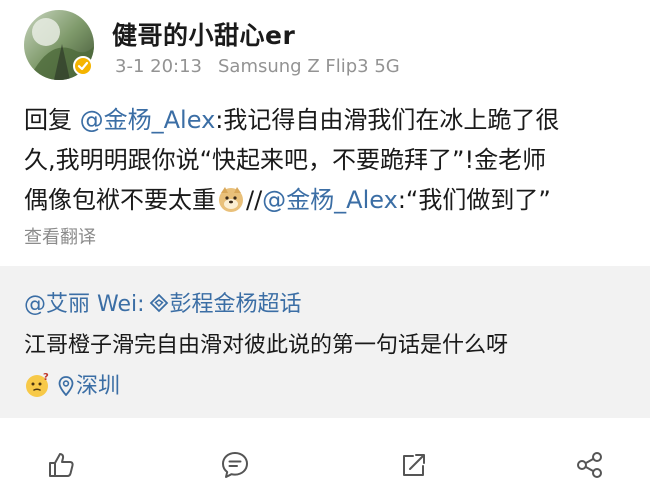  I want to click on body-line-2: 久,我明明跟你说“快起来吧，不要跪拜了”!金老师, so click(330, 160).